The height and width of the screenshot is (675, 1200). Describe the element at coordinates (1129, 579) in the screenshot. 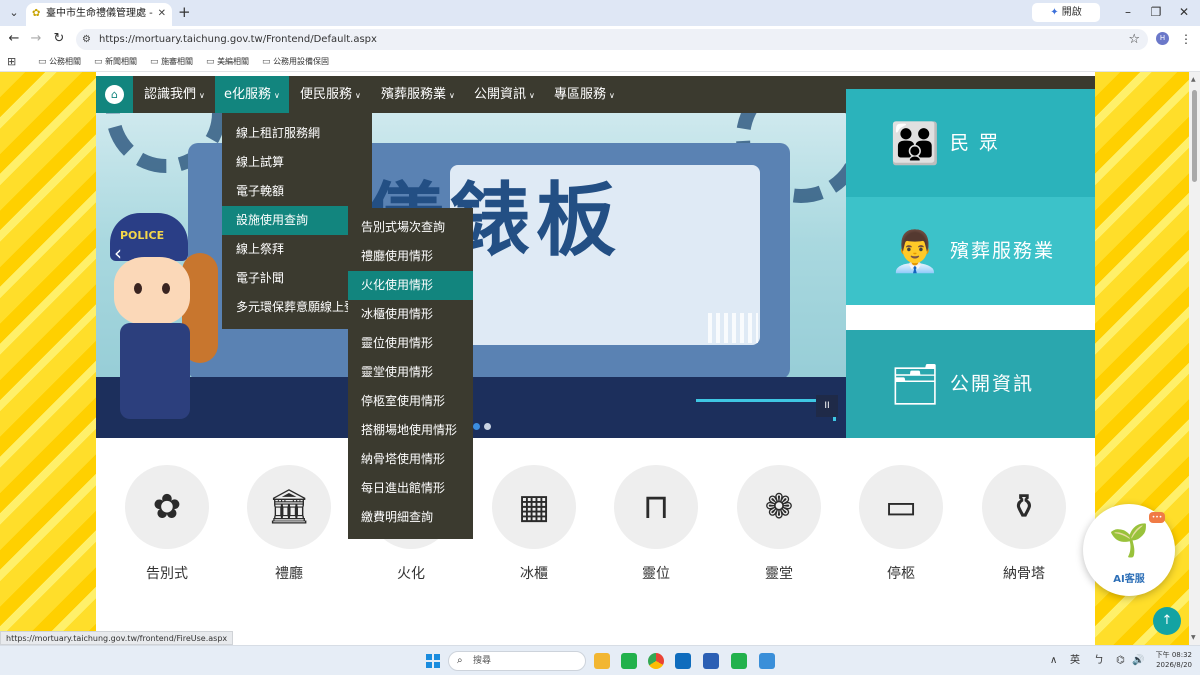

I see `ai-bot-label: AI客服` at that location.